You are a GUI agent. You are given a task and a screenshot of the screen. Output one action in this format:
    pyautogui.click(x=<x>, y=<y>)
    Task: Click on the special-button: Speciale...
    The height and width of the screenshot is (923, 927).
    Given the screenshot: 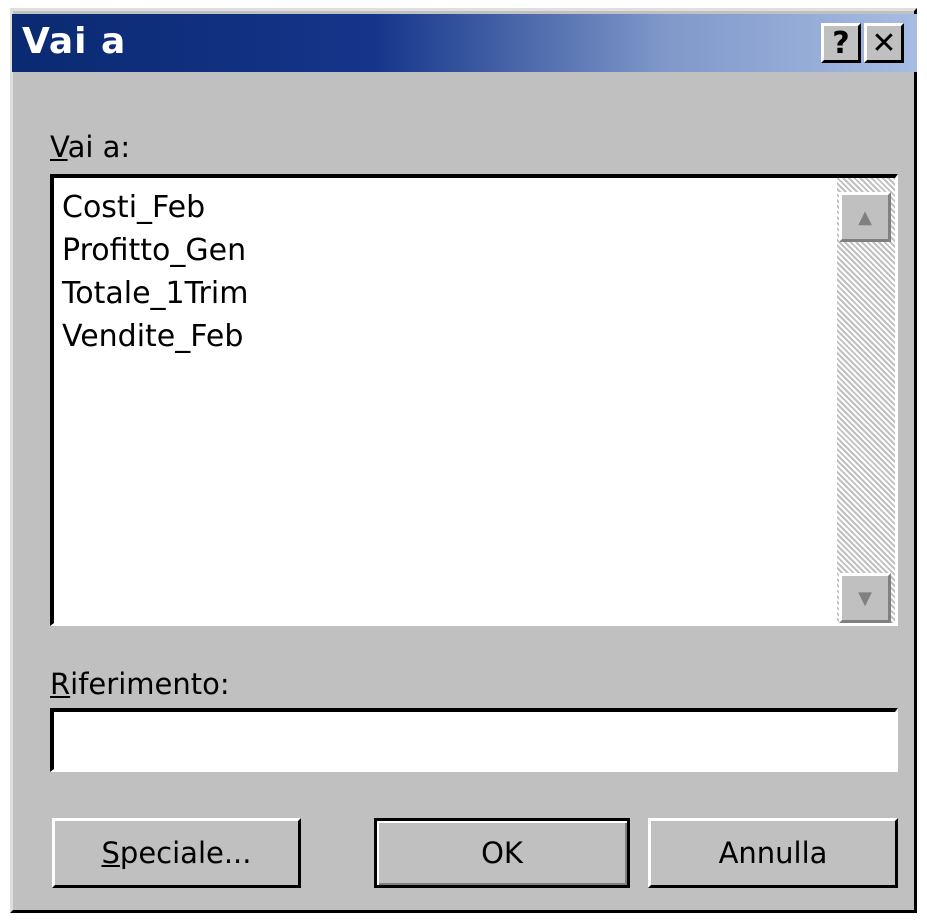 What is the action you would take?
    pyautogui.click(x=176, y=853)
    